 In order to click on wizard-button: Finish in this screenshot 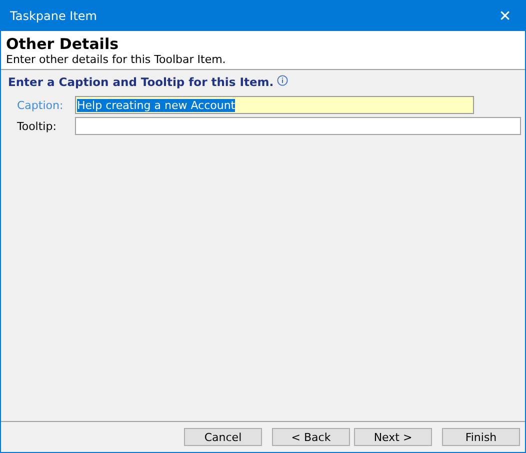, I will do `click(481, 437)`.